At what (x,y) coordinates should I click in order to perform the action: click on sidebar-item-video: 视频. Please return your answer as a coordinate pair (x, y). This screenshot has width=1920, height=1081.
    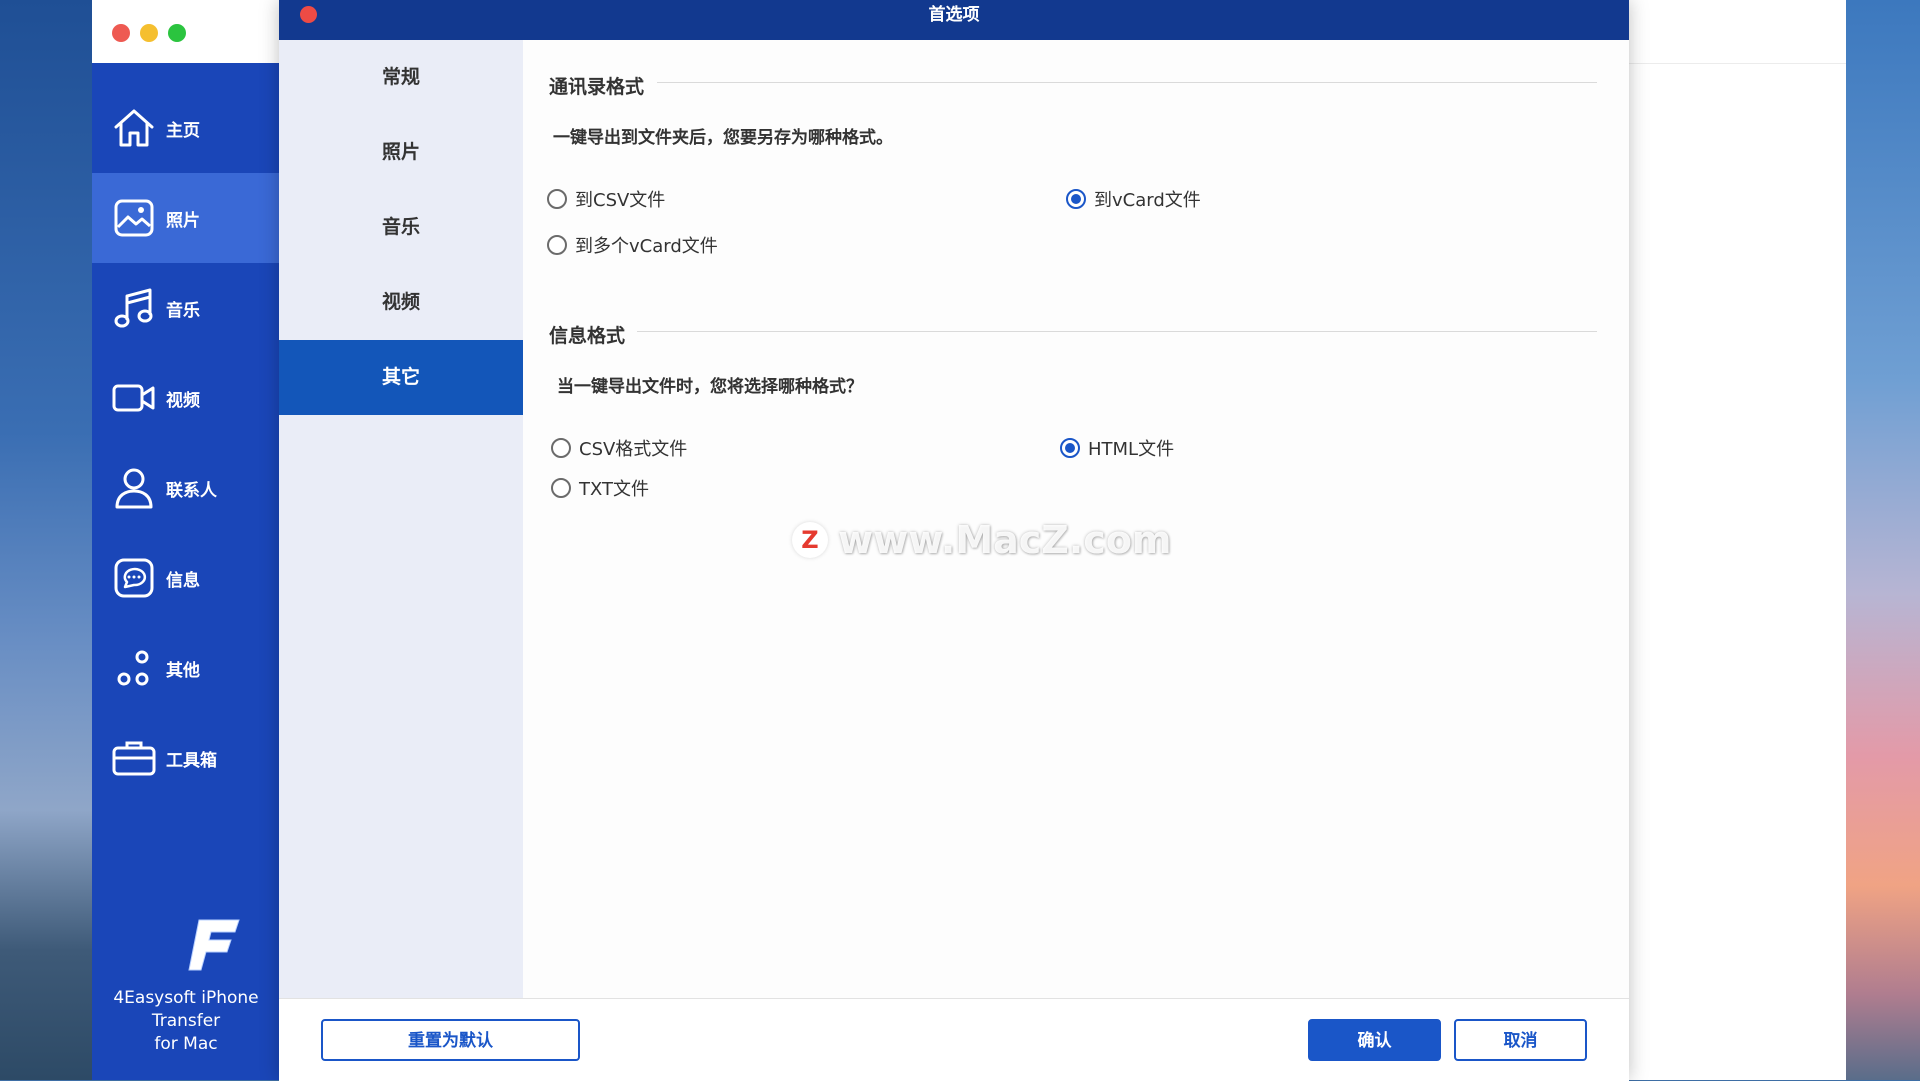
    Looking at the image, I should click on (186, 398).